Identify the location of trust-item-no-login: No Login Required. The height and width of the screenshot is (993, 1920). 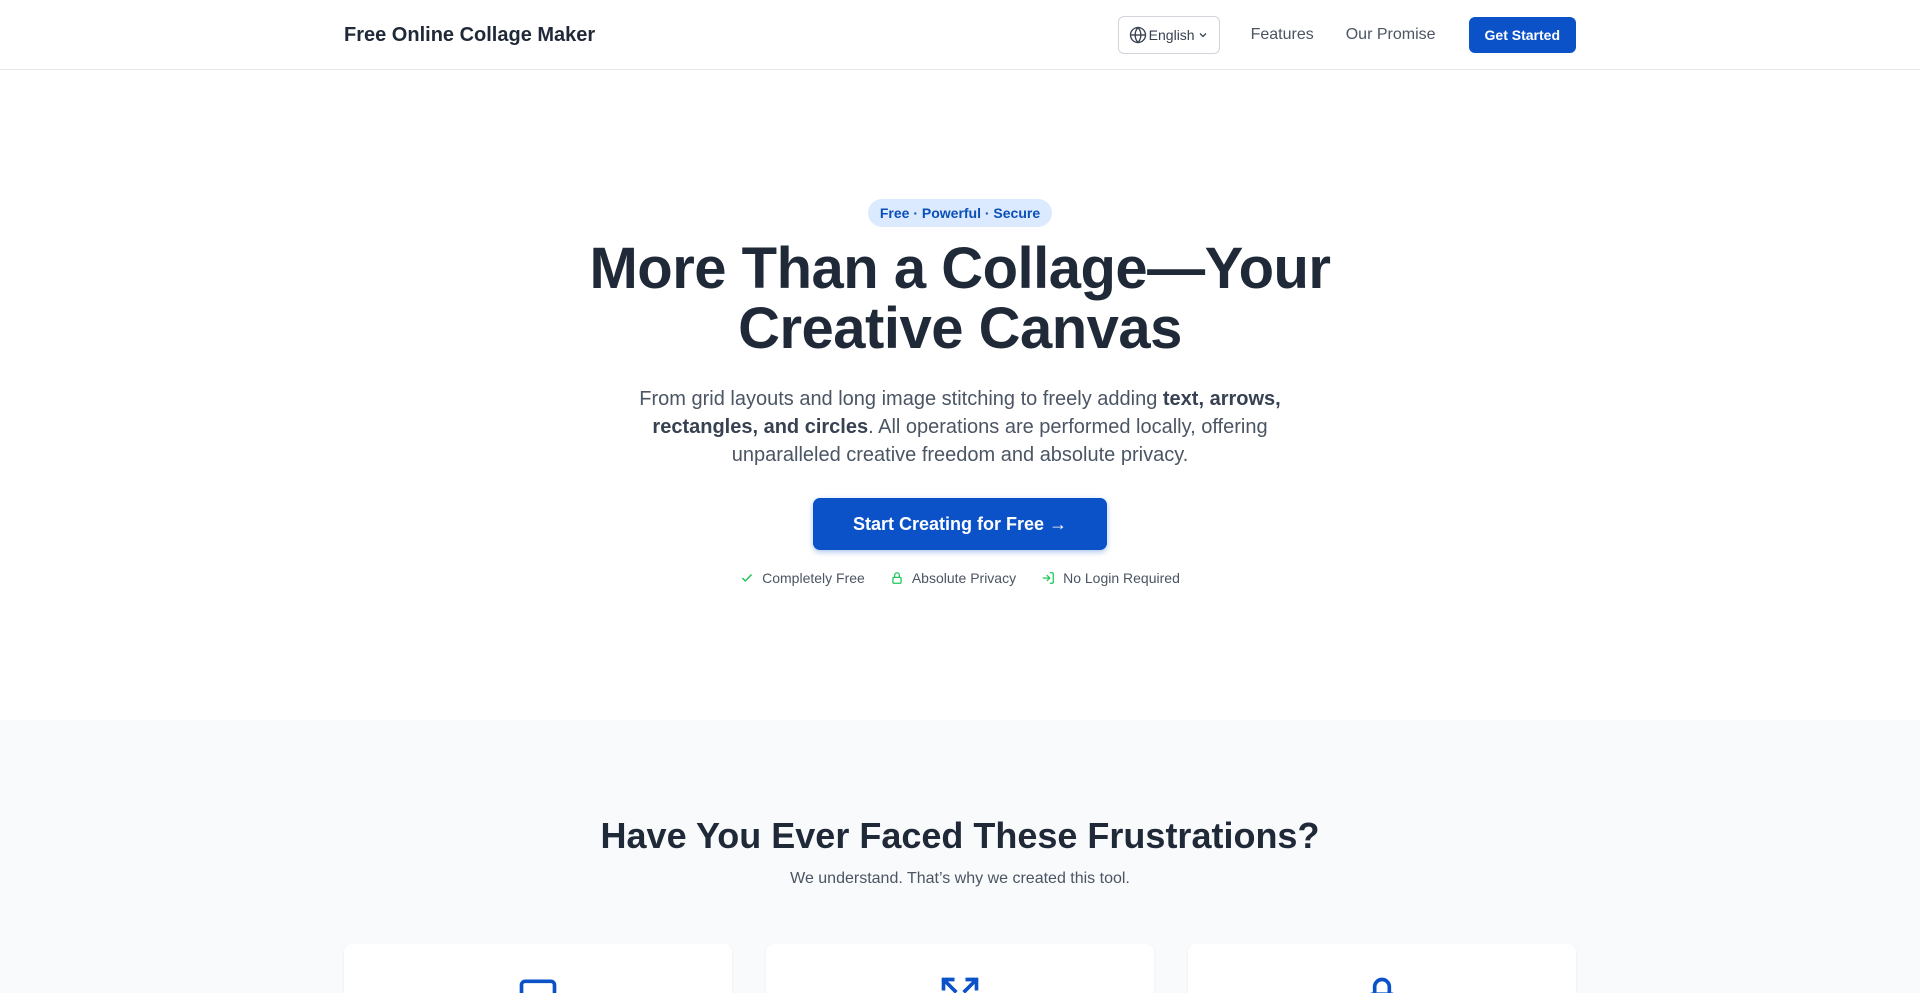
(1110, 578).